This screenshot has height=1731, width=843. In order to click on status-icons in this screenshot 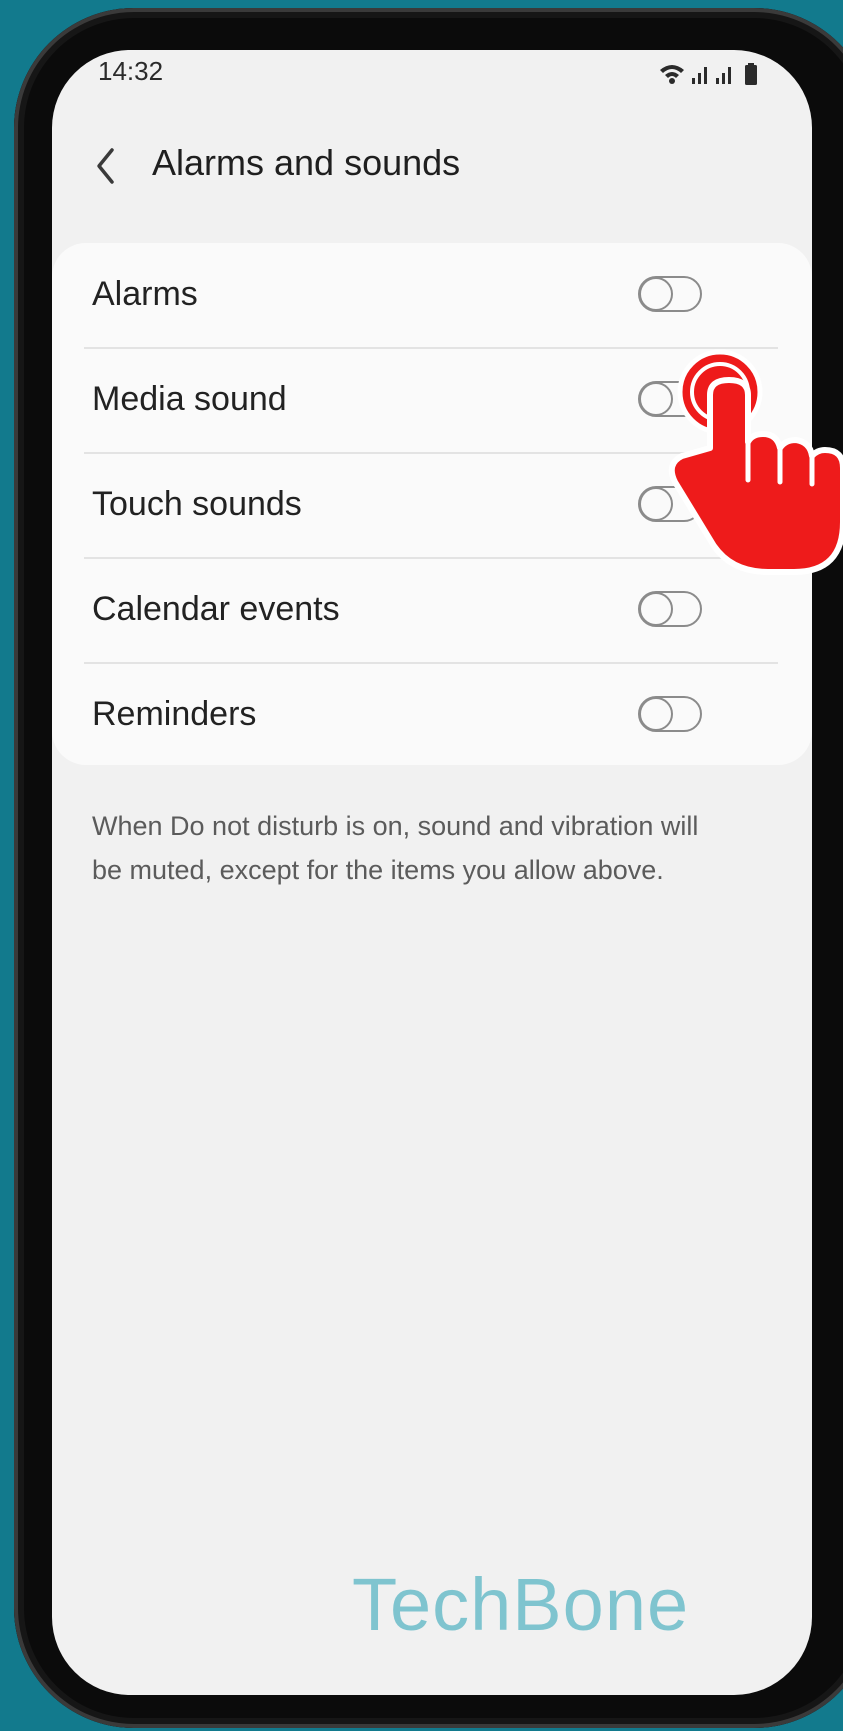, I will do `click(732, 73)`.